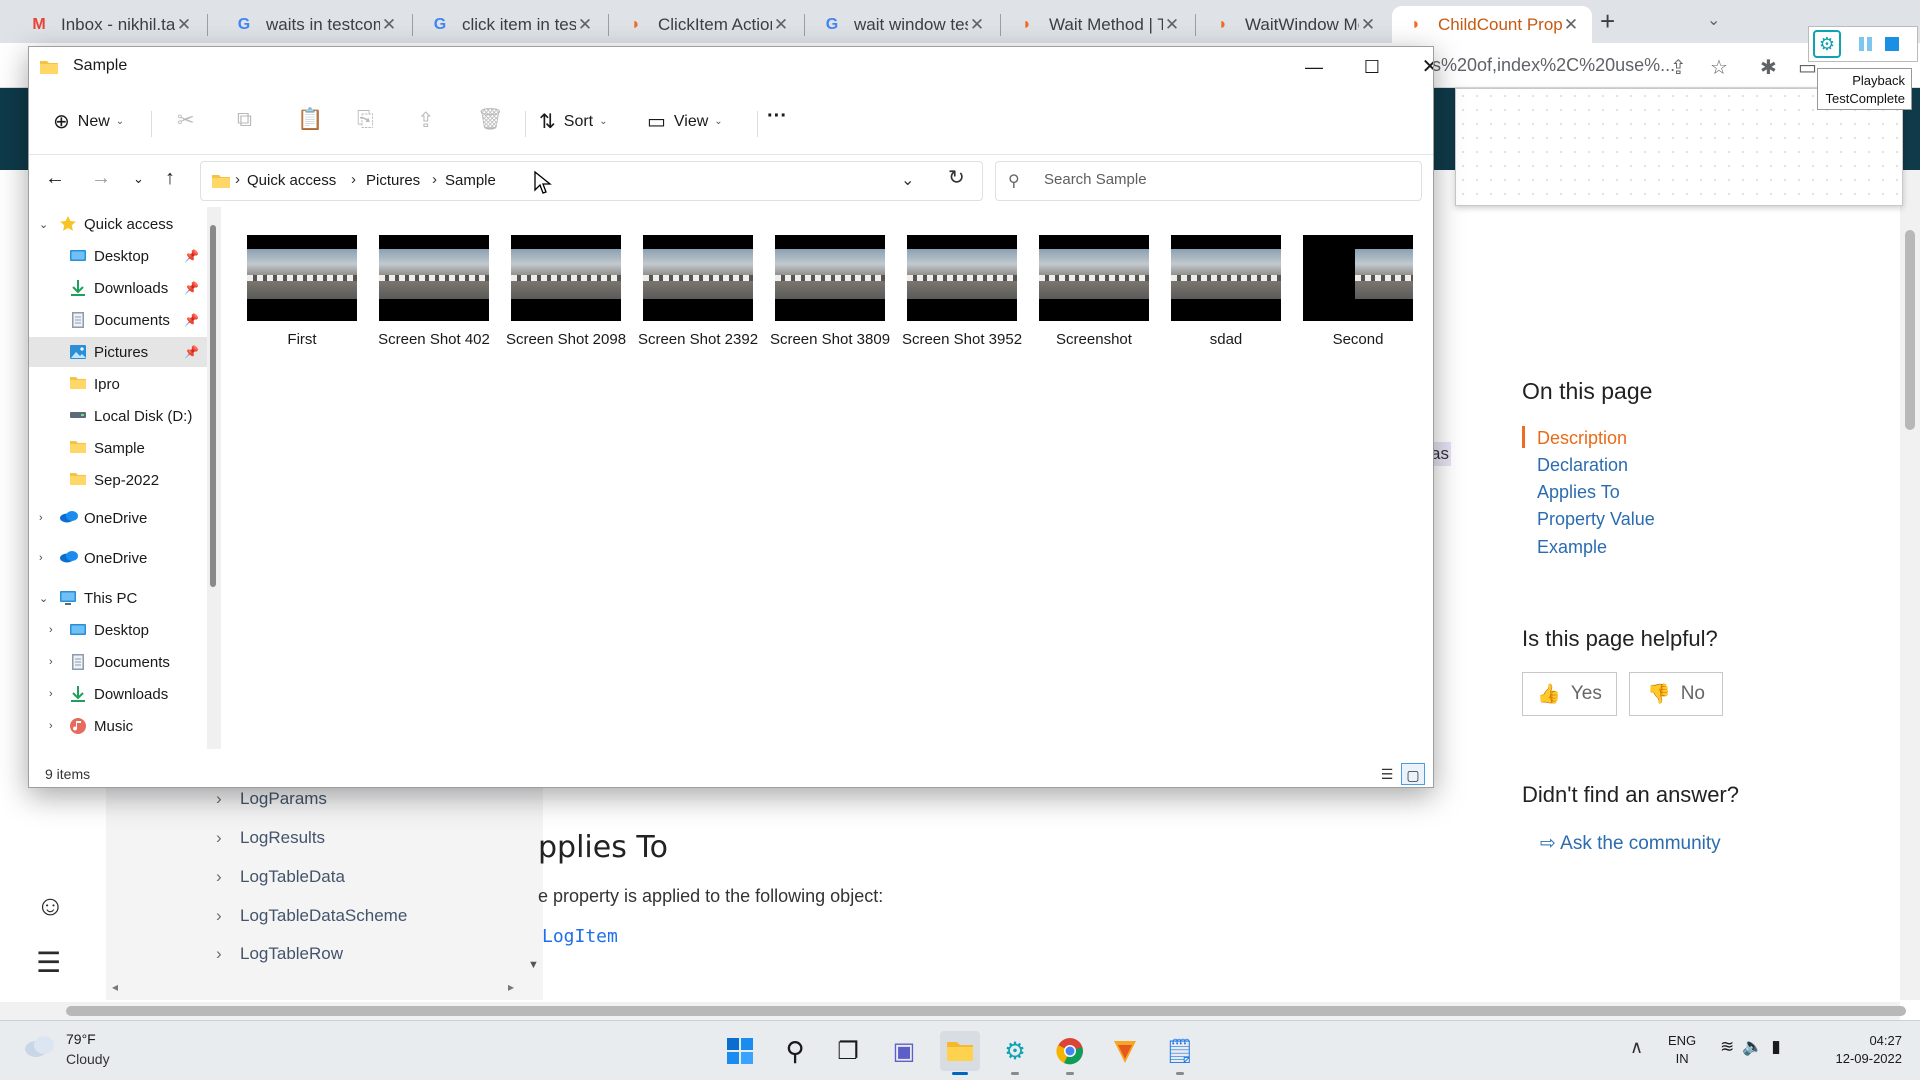 Image resolution: width=1920 pixels, height=1080 pixels. I want to click on nav-item-logtabledata: › LogTableData, so click(280, 877).